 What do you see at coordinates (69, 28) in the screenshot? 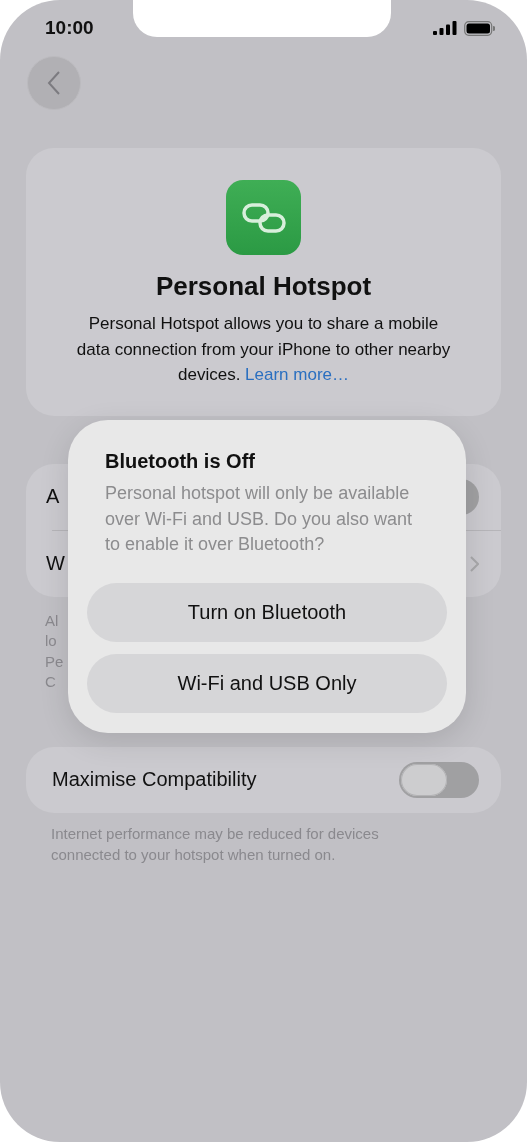
I see `status-time: 10:00` at bounding box center [69, 28].